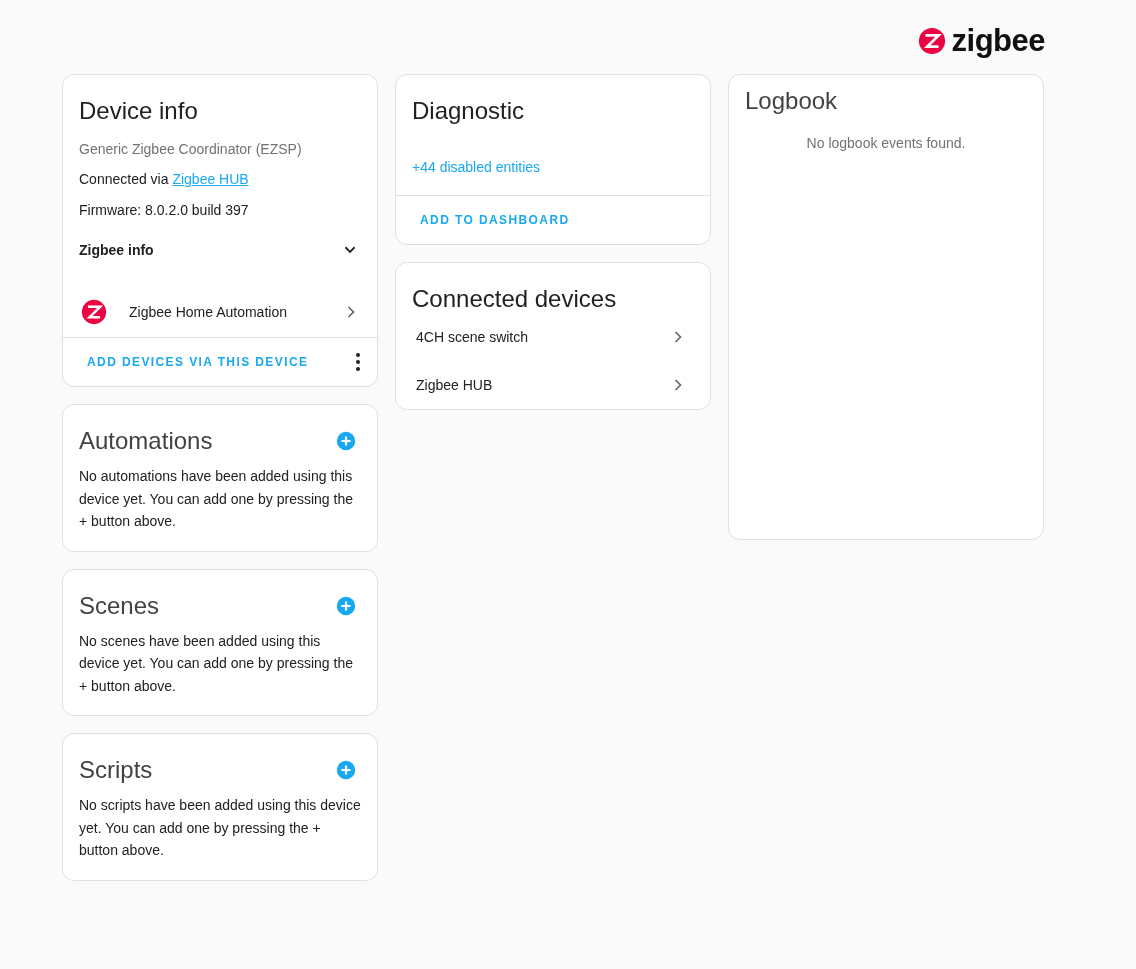 The width and height of the screenshot is (1136, 969). Describe the element at coordinates (124, 179) in the screenshot. I see `connected-via-label: Connected via` at that location.